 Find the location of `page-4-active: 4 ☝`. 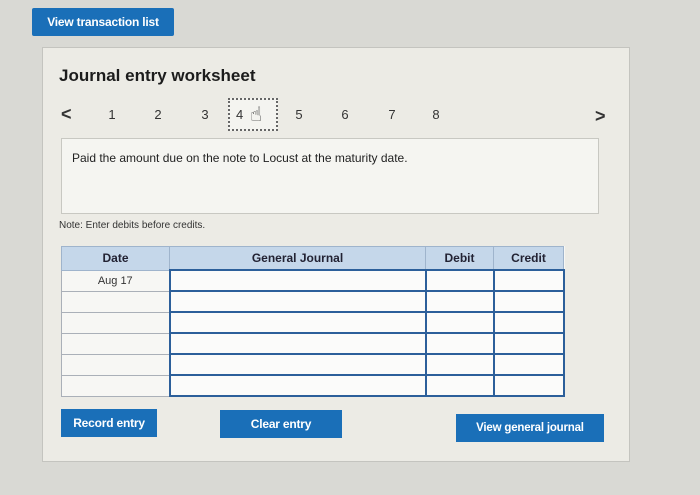

page-4-active: 4 ☝ is located at coordinates (253, 114).